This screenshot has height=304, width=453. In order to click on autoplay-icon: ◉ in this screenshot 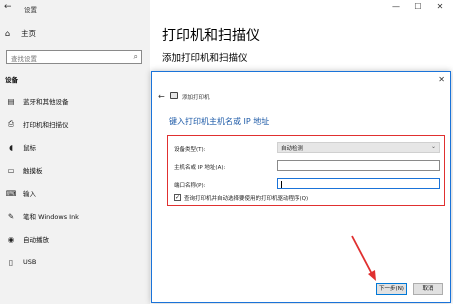, I will do `click(11, 239)`.